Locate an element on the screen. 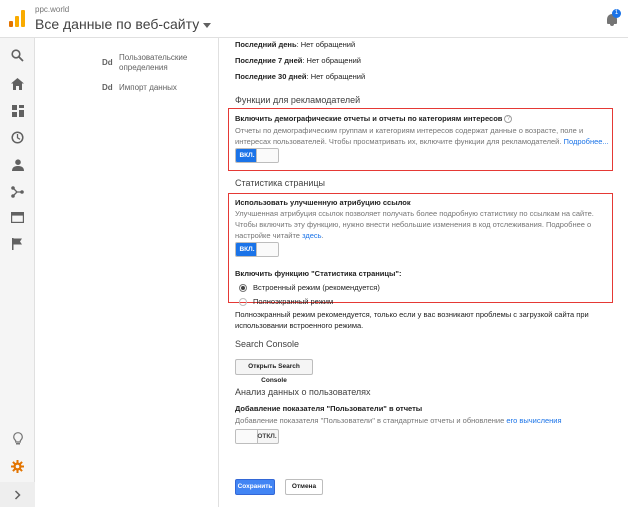 The width and height of the screenshot is (628, 507). person-icon is located at coordinates (17, 164).